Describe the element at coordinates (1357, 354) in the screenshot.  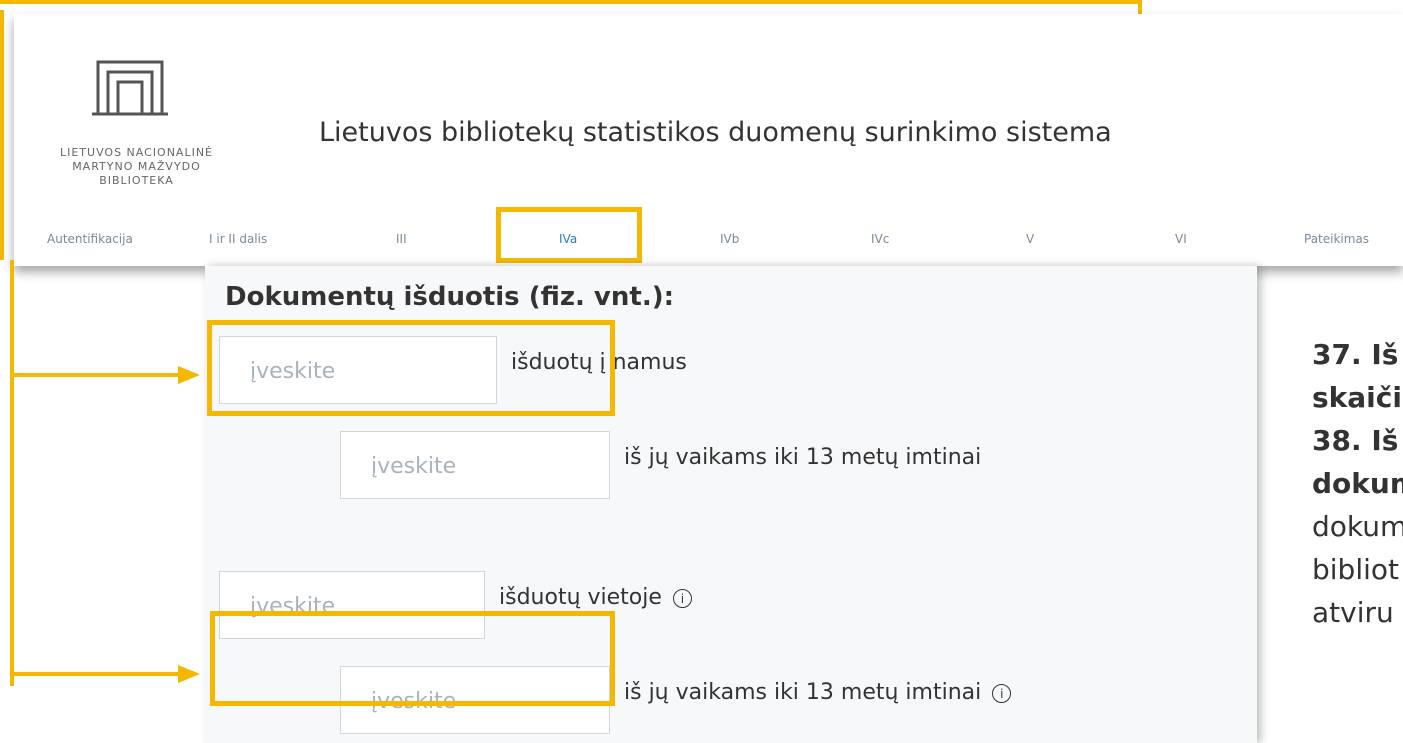
I see `side-line: 37. Iš j` at that location.